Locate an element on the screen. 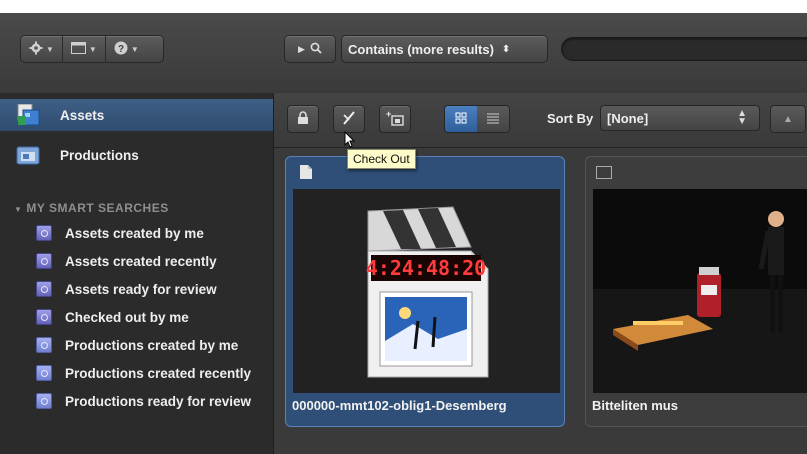 The height and width of the screenshot is (454, 807). lock-button is located at coordinates (303, 119).